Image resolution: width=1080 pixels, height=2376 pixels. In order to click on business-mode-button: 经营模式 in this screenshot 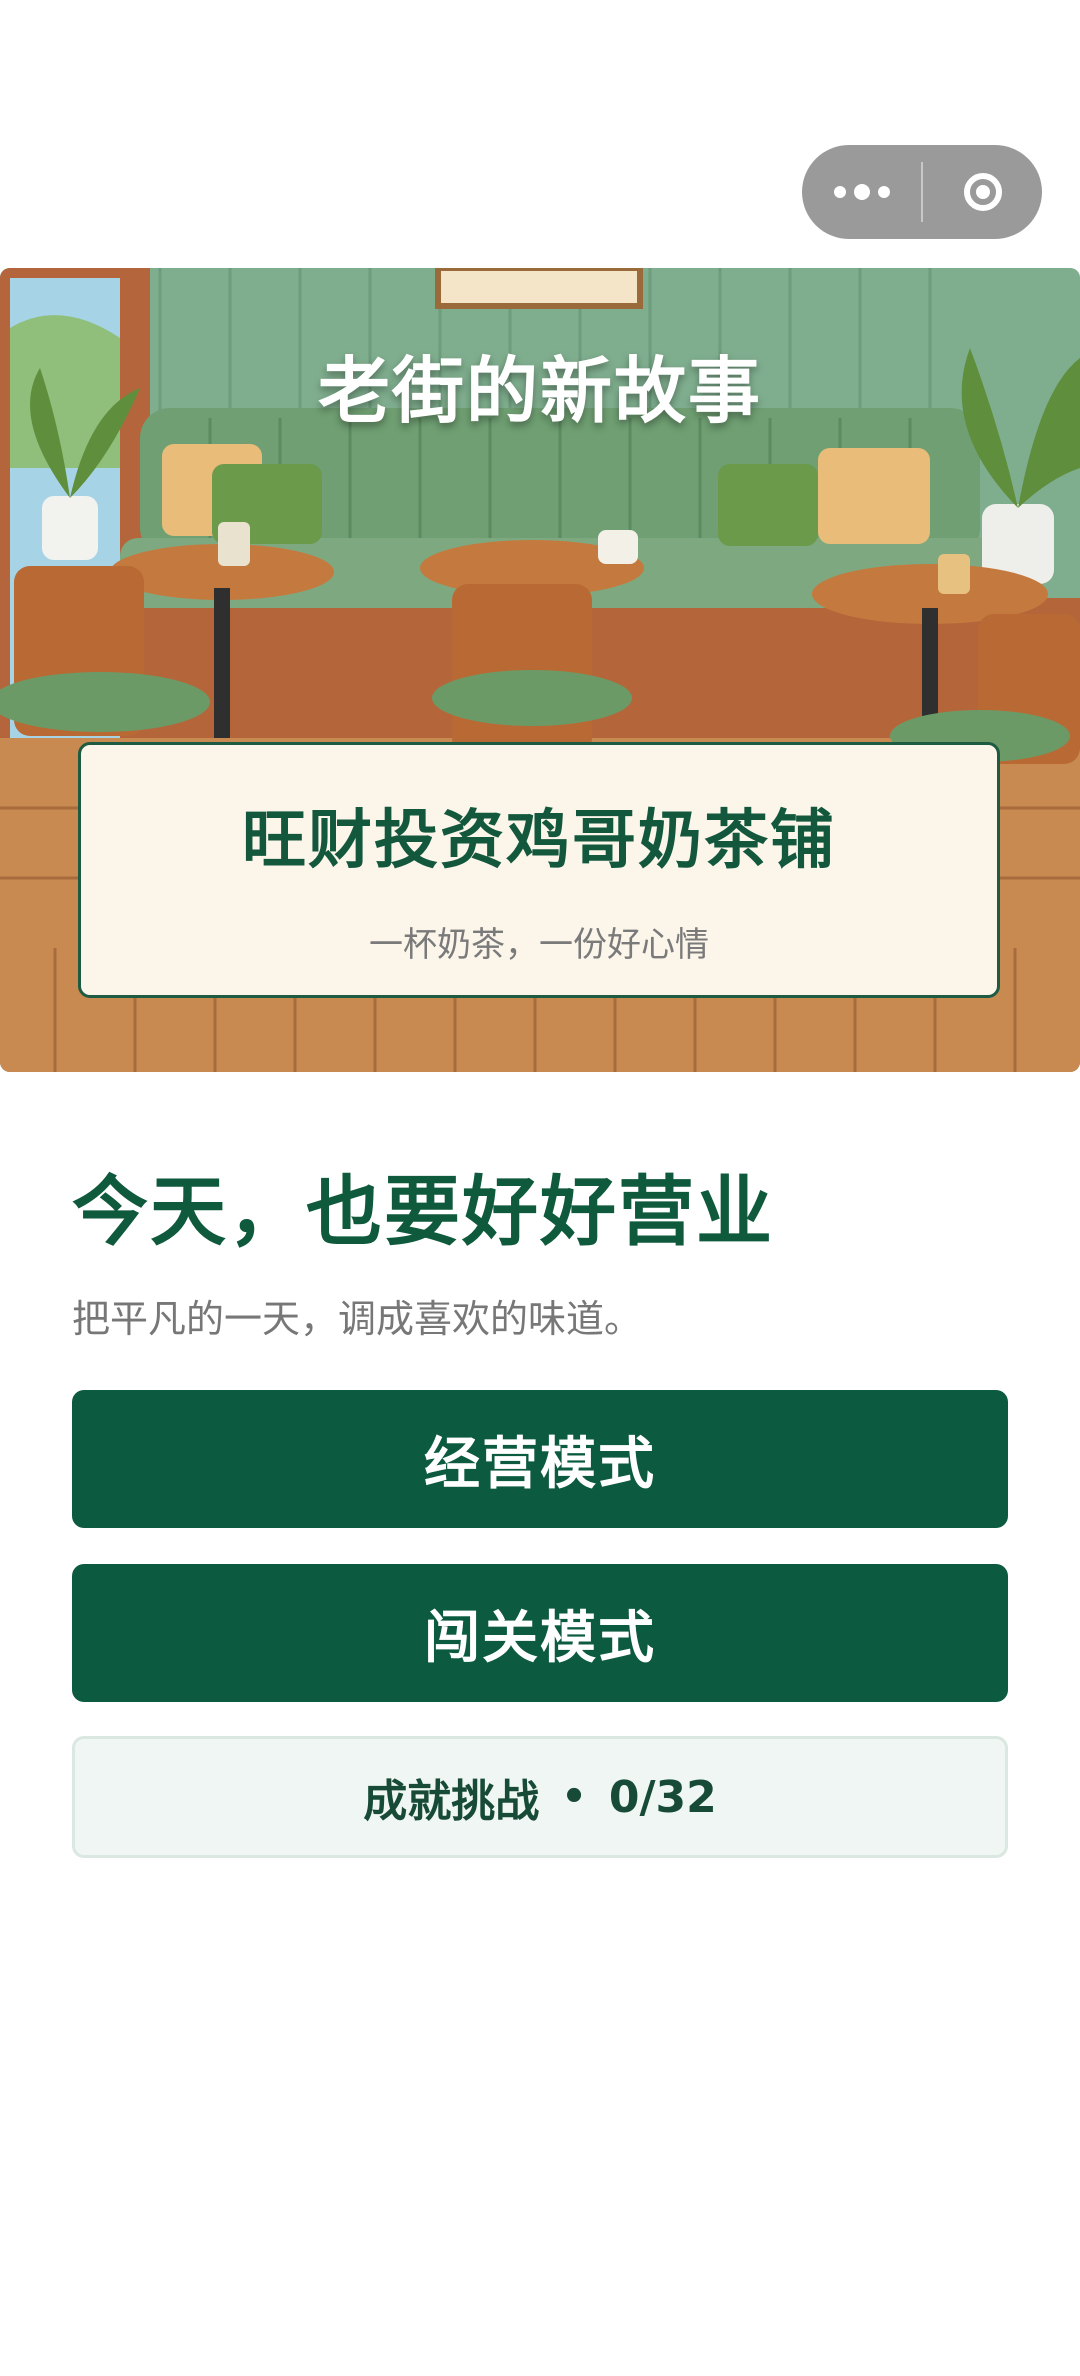, I will do `click(540, 1459)`.